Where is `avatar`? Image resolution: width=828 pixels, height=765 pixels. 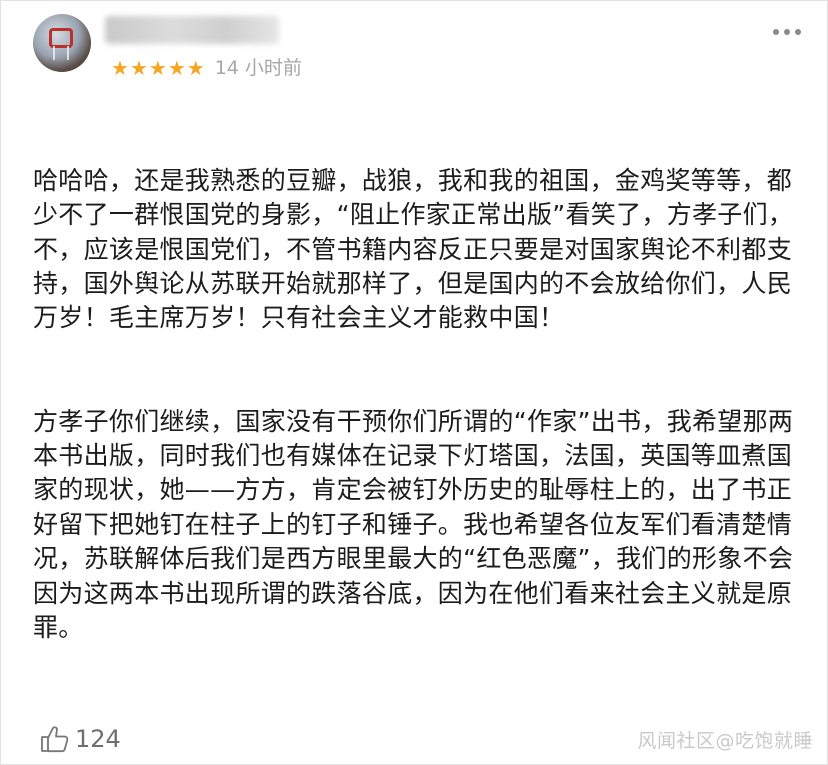 avatar is located at coordinates (62, 43).